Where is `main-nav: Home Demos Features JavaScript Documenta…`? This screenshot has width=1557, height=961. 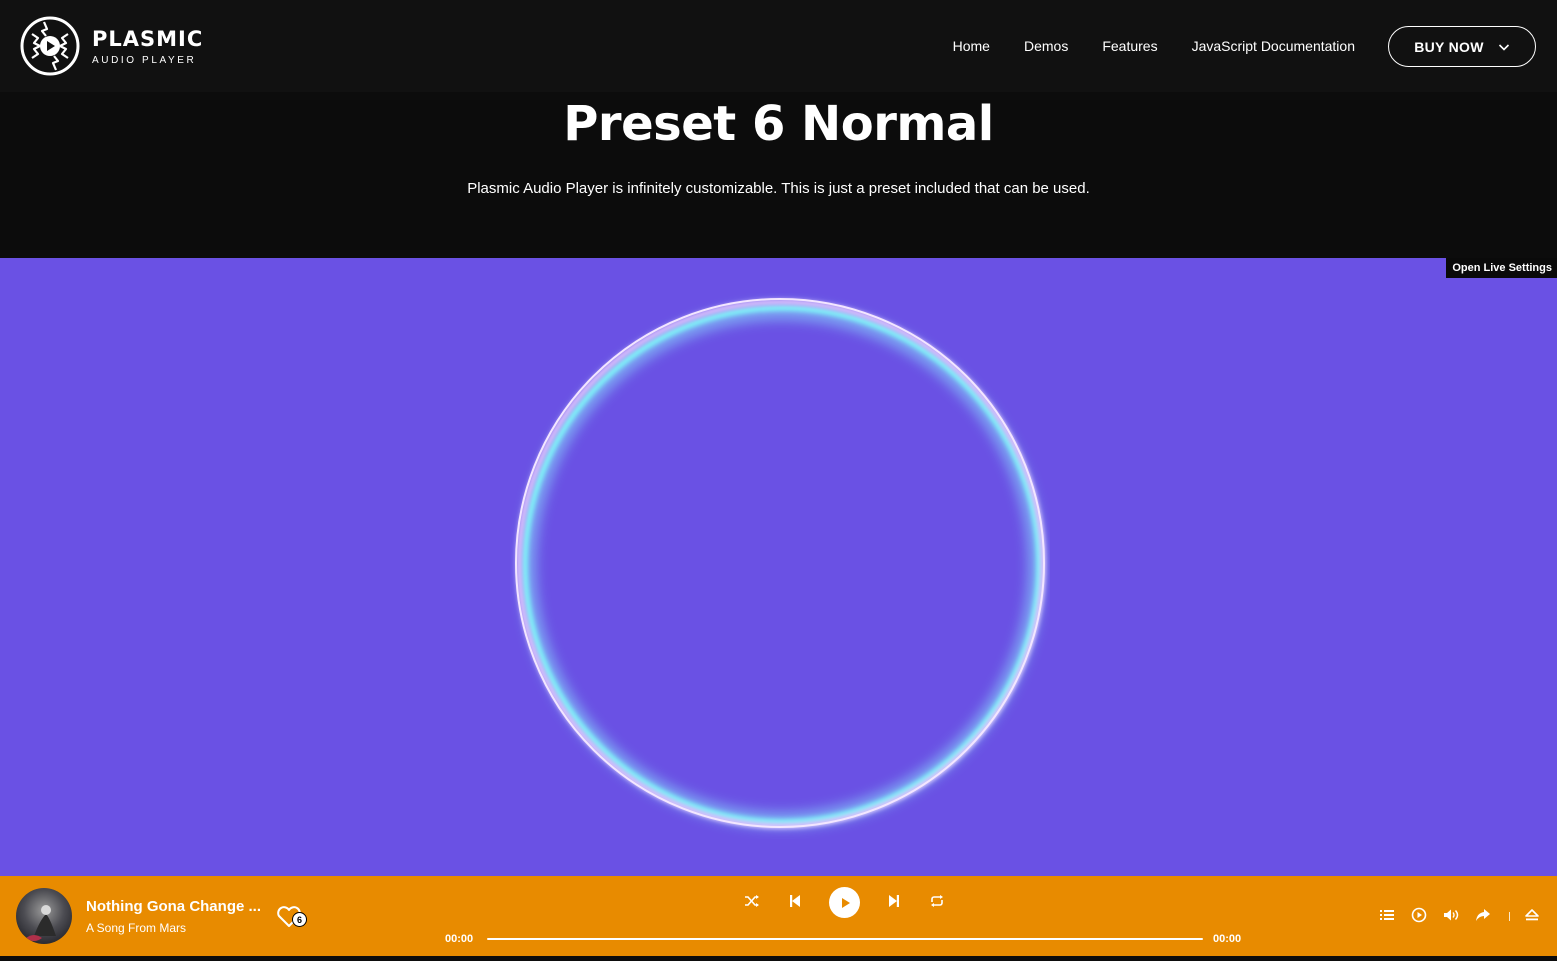 main-nav: Home Demos Features JavaScript Documenta… is located at coordinates (1154, 46).